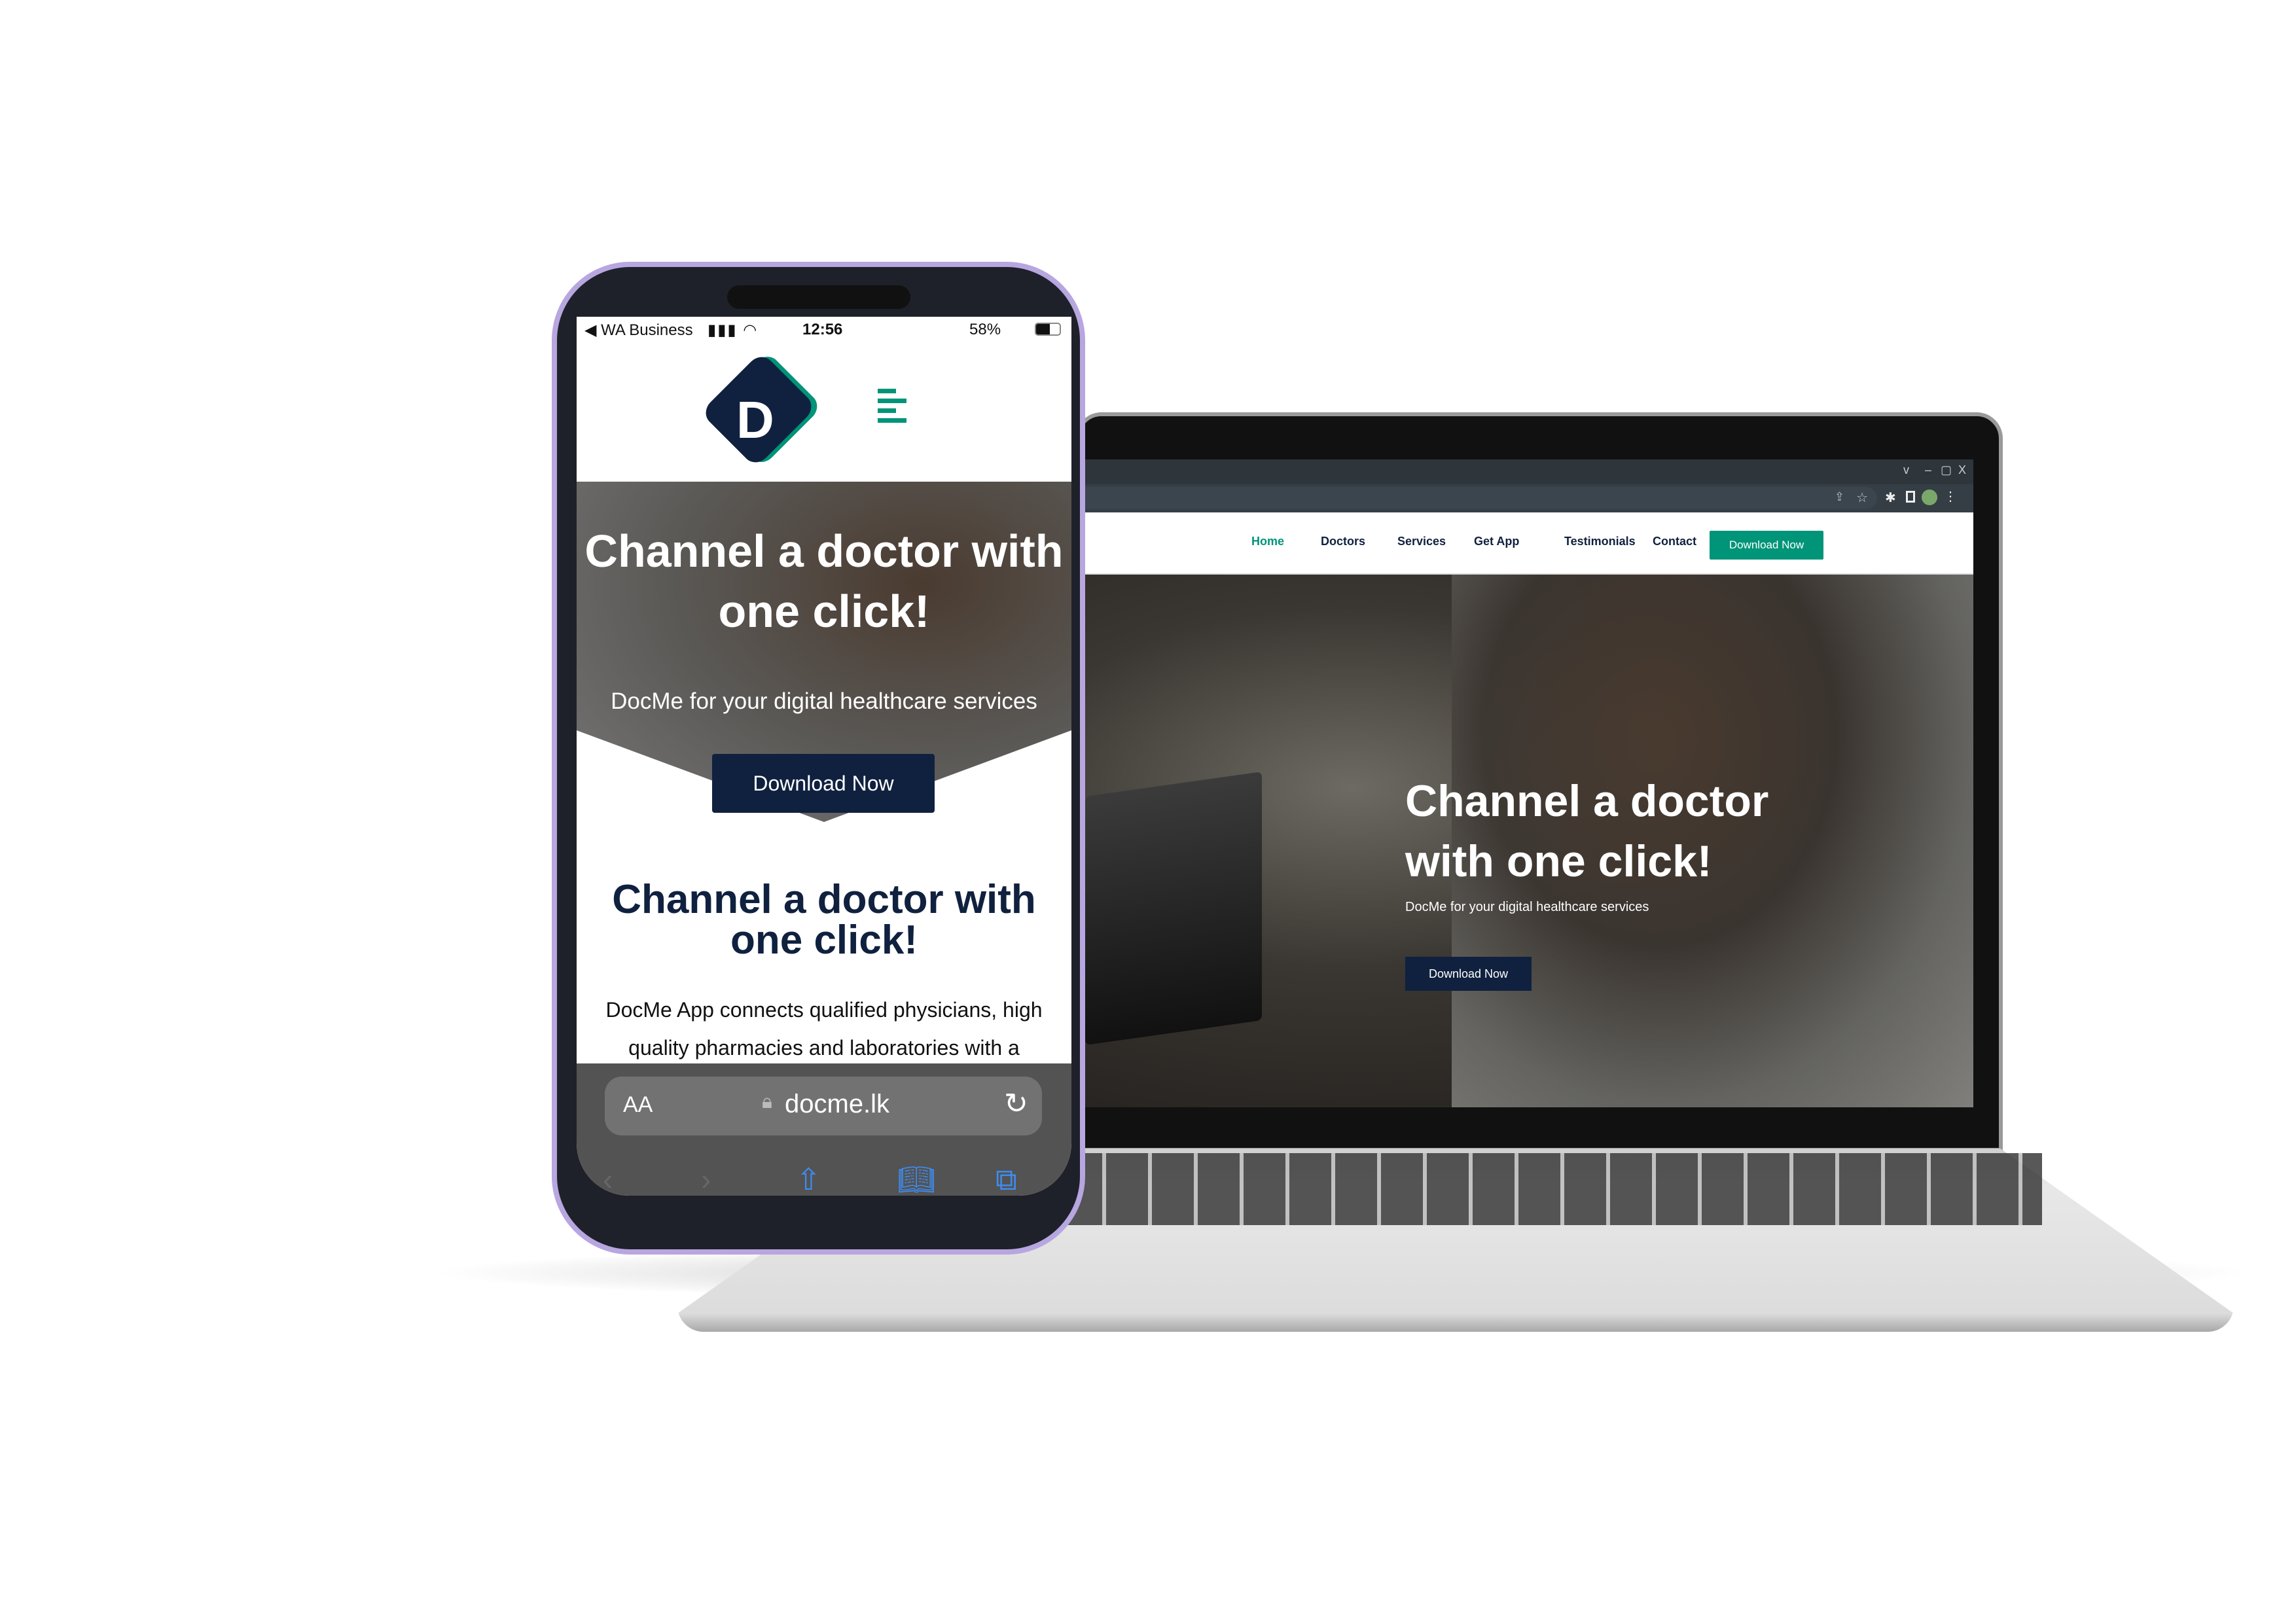  I want to click on maximize-button: ▢, so click(1946, 470).